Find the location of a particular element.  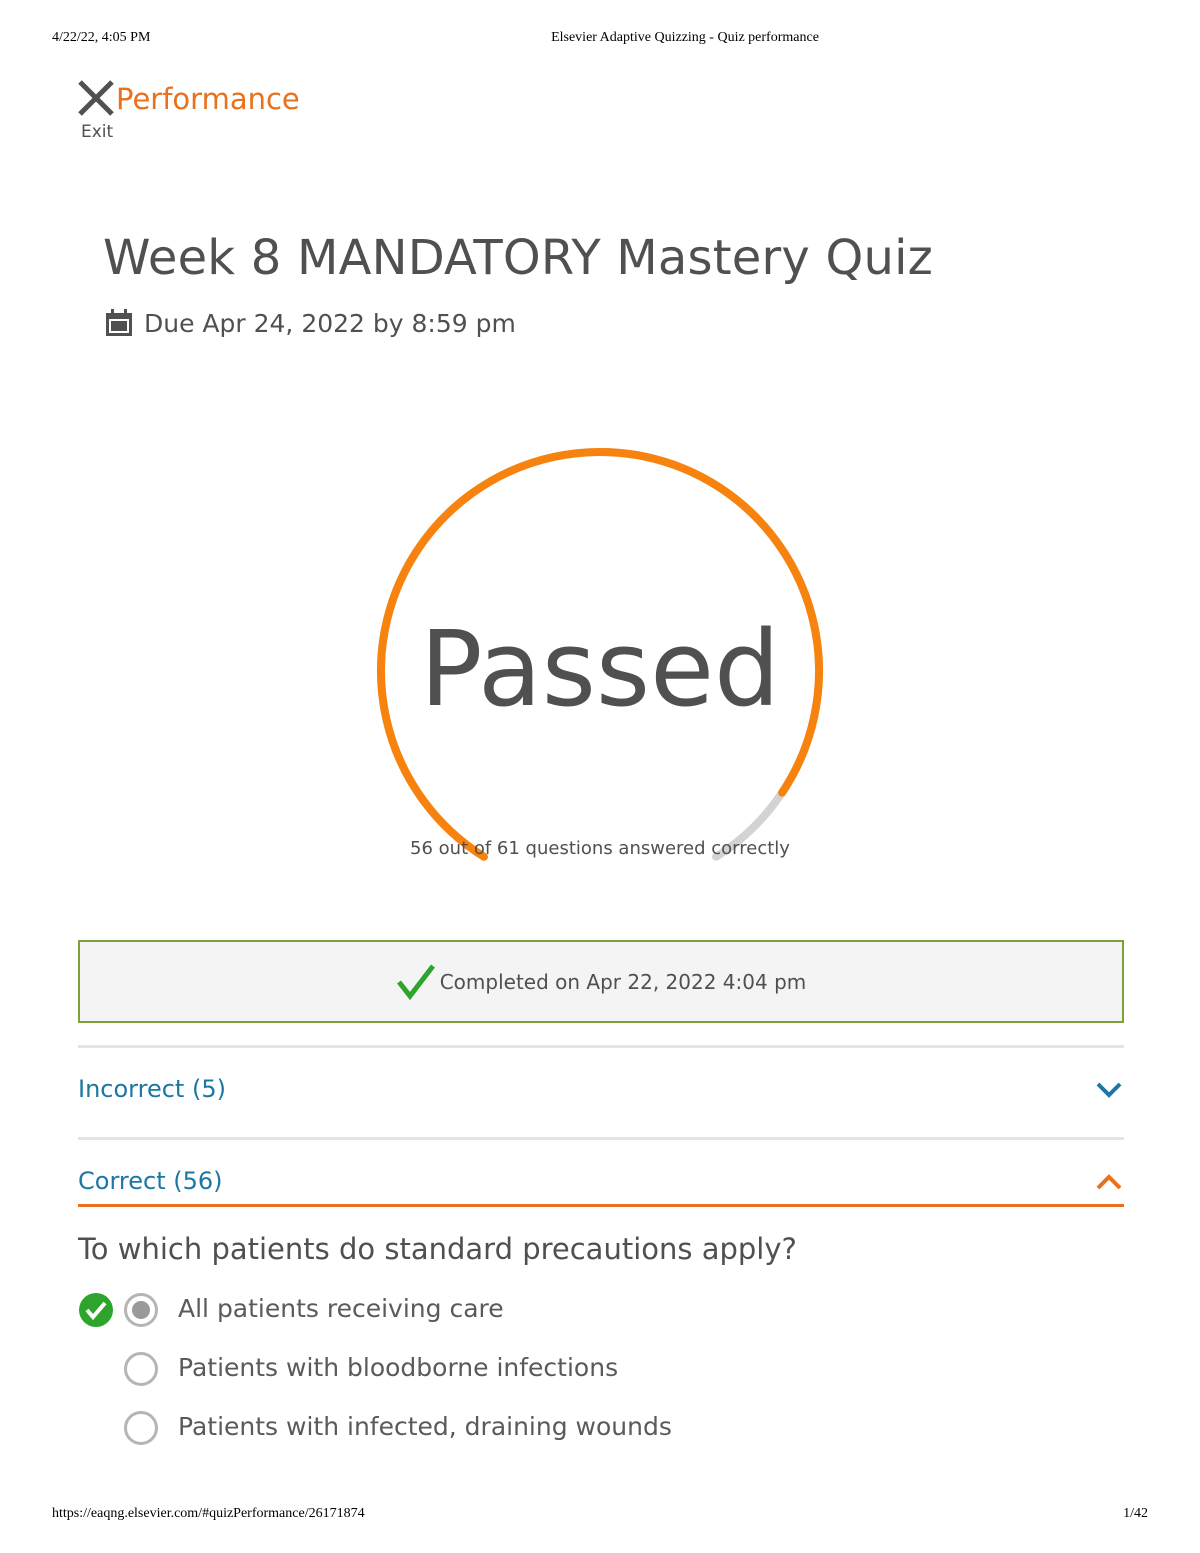

answer-option: Patients with bloodborne infections is located at coordinates (528, 1369).